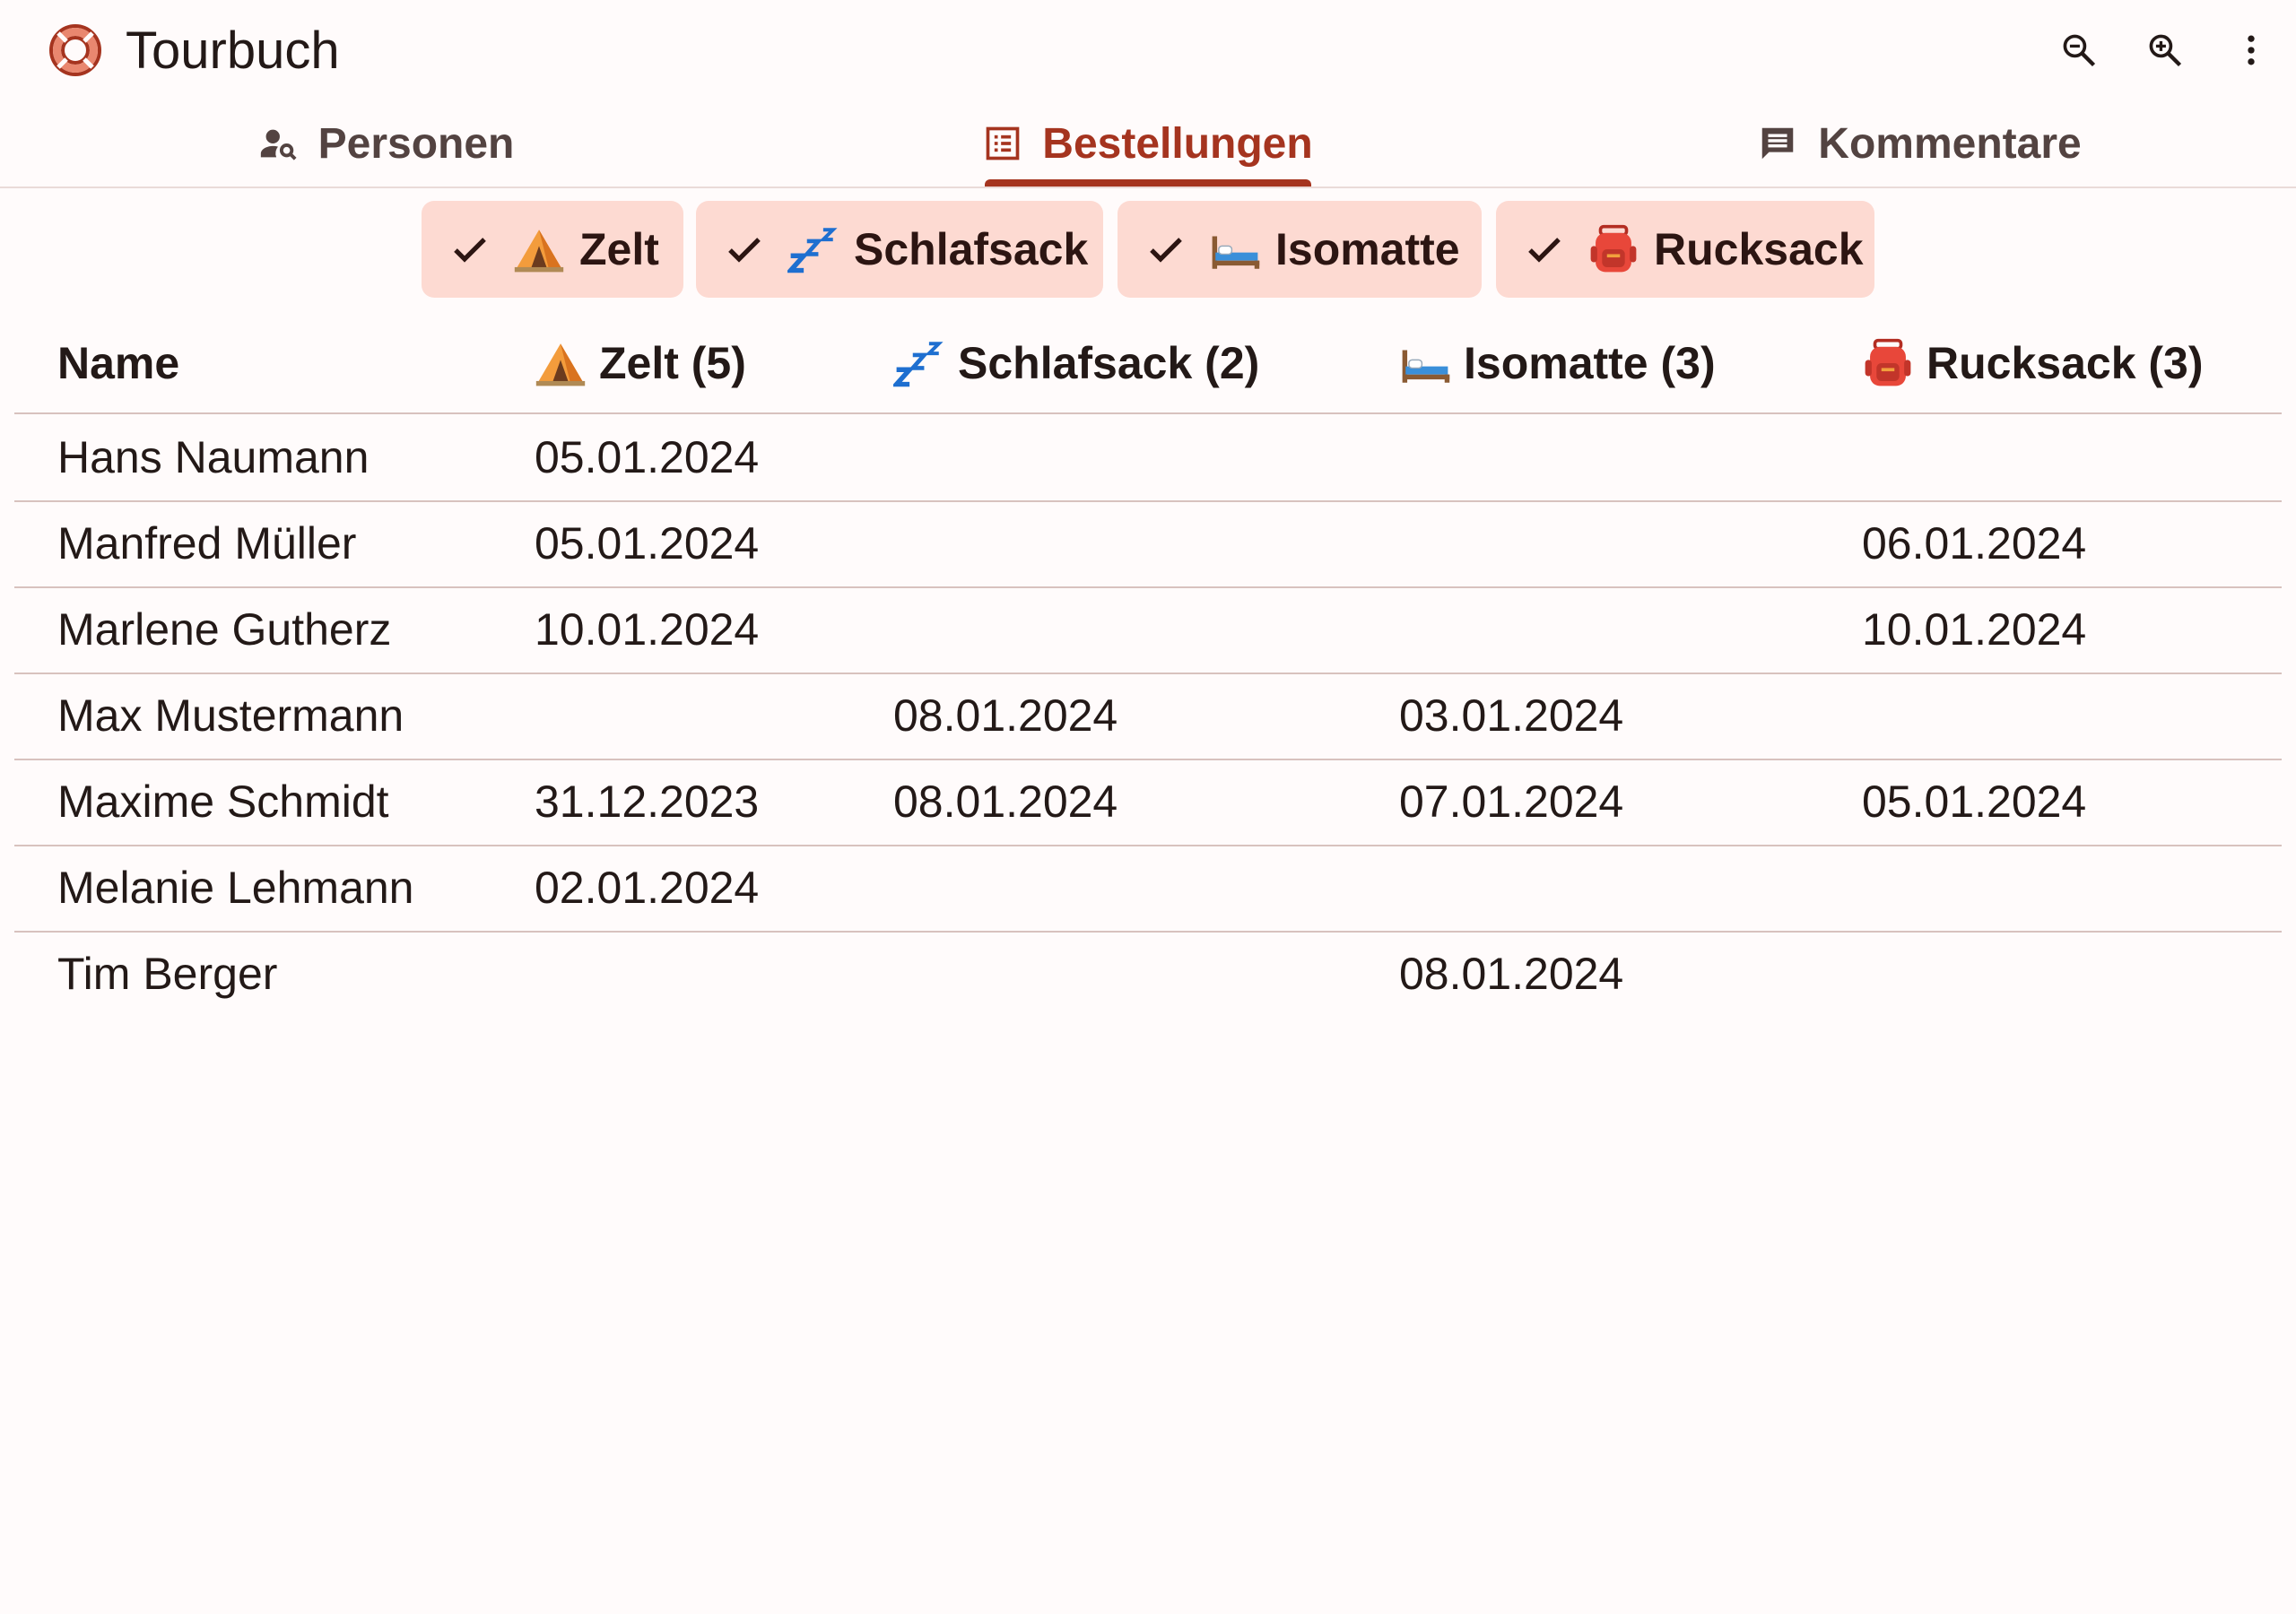 Image resolution: width=2296 pixels, height=1614 pixels. Describe the element at coordinates (2065, 363) in the screenshot. I see `column-header-label: Rucksack (3)` at that location.